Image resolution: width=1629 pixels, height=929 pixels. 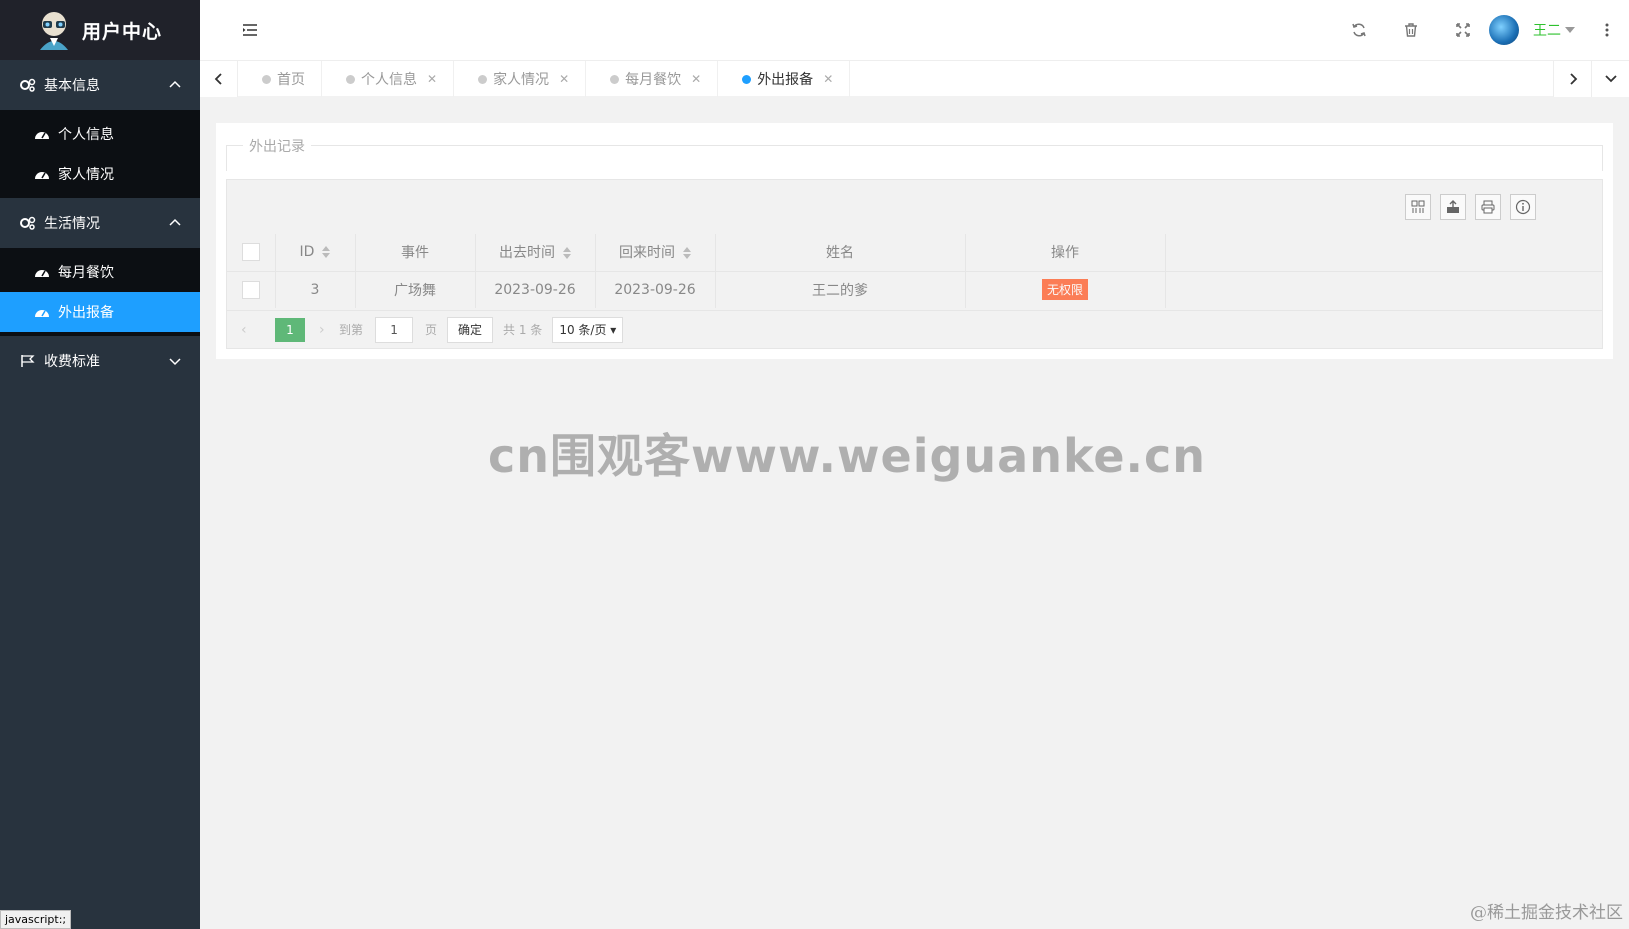 What do you see at coordinates (431, 330) in the screenshot?
I see `pager-page-unit: 页` at bounding box center [431, 330].